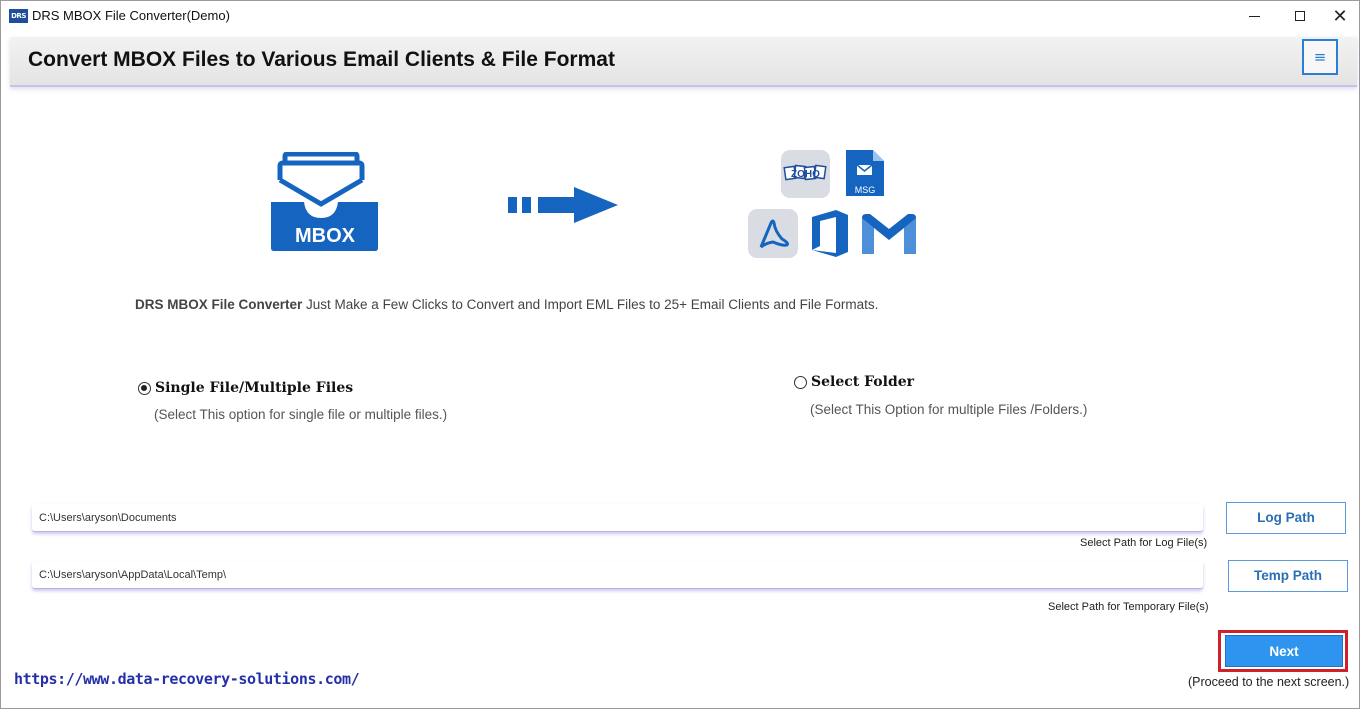  I want to click on hamburger-menu-icon: ≡, so click(1320, 57).